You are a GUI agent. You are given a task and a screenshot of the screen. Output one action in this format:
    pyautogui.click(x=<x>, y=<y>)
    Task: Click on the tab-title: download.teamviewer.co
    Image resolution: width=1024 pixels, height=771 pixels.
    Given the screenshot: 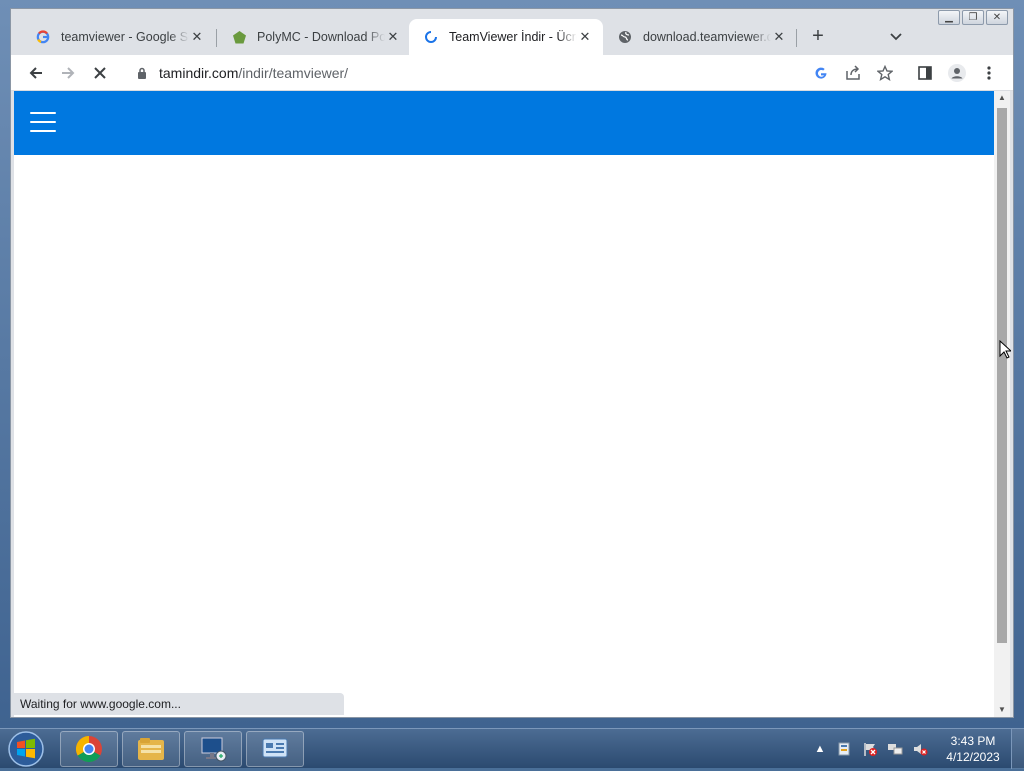 What is the action you would take?
    pyautogui.click(x=707, y=37)
    